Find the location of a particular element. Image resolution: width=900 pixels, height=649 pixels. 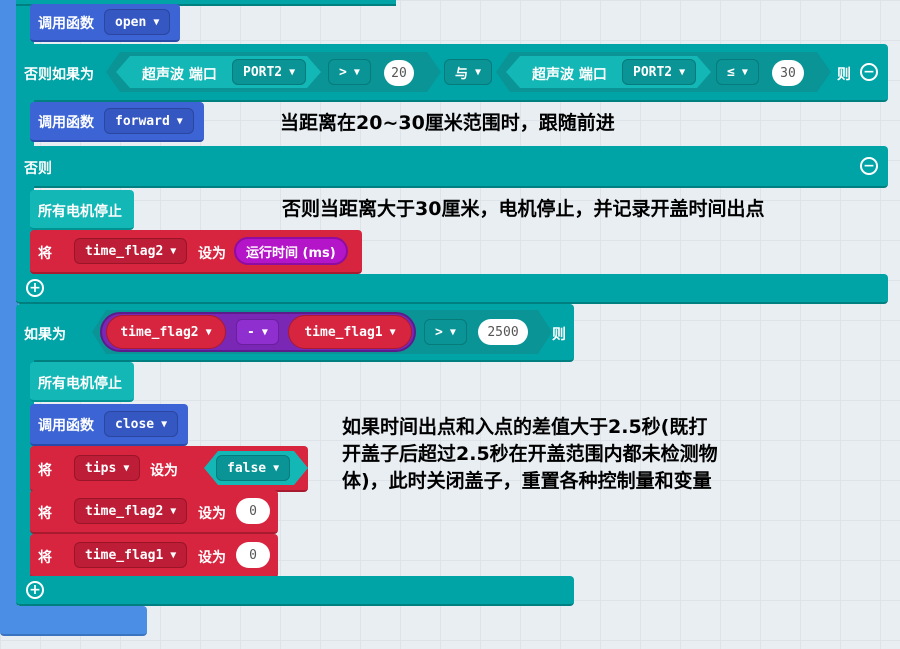

var-reporter-time-flag1: time_flag1 ▼ is located at coordinates (350, 332).